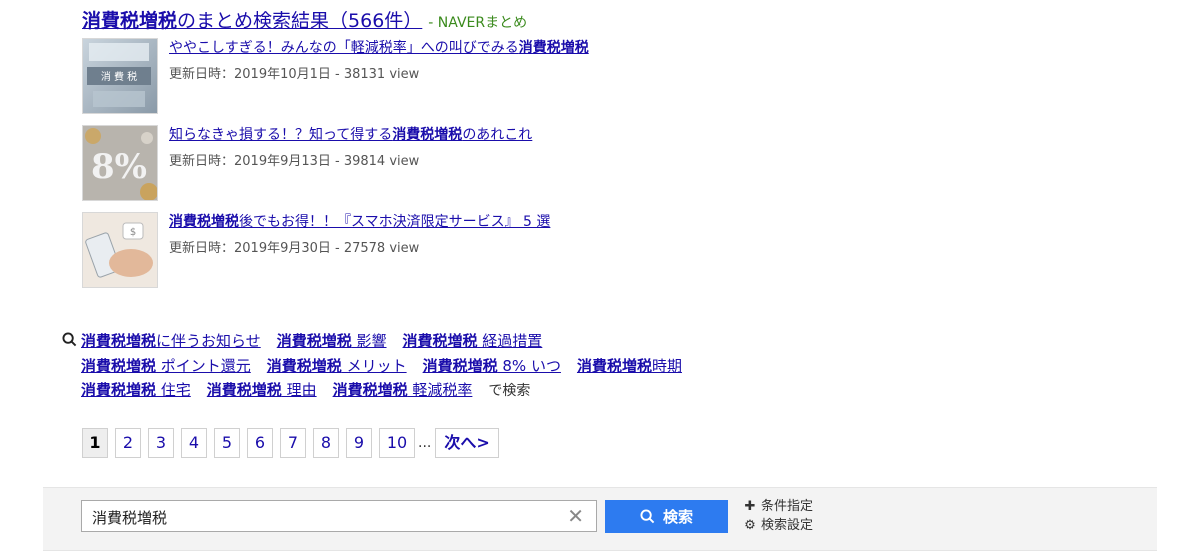 The width and height of the screenshot is (1200, 556). I want to click on svg-text: 消 費 税, so click(119, 76).